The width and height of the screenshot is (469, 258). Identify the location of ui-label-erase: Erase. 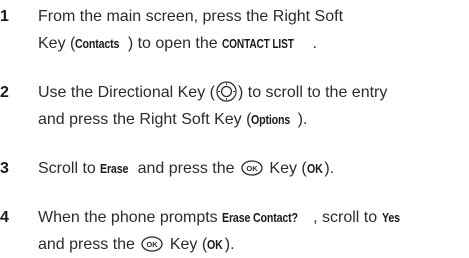
(114, 168).